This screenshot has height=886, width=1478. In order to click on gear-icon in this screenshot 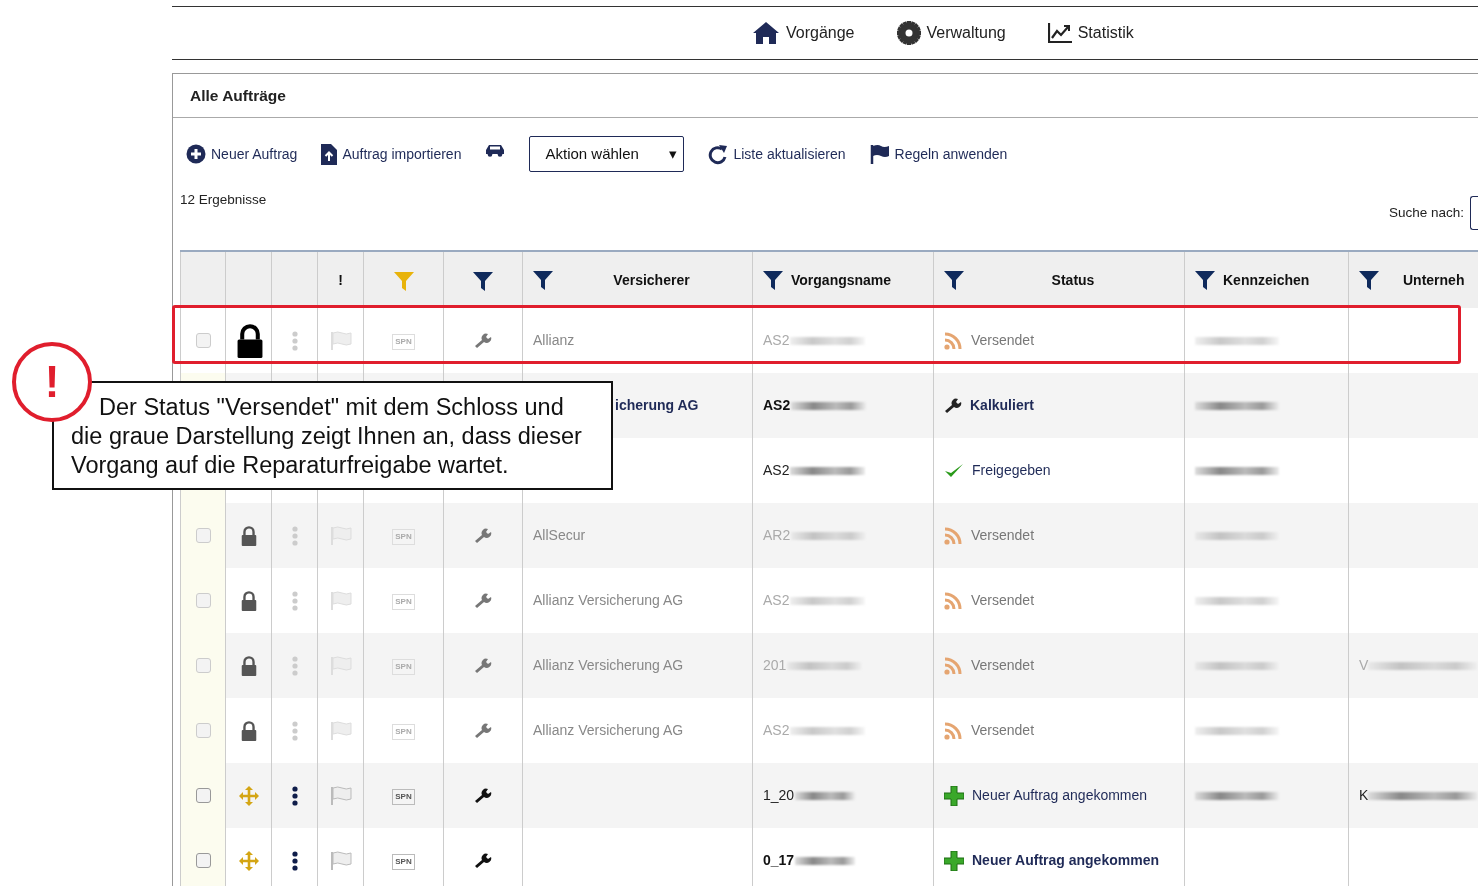, I will do `click(908, 33)`.